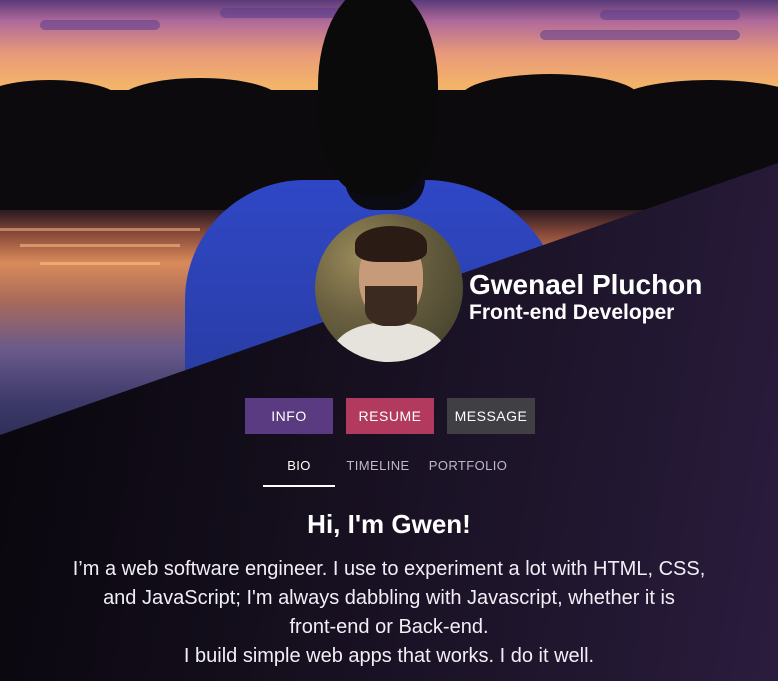  I want to click on avatar-hair, so click(391, 244).